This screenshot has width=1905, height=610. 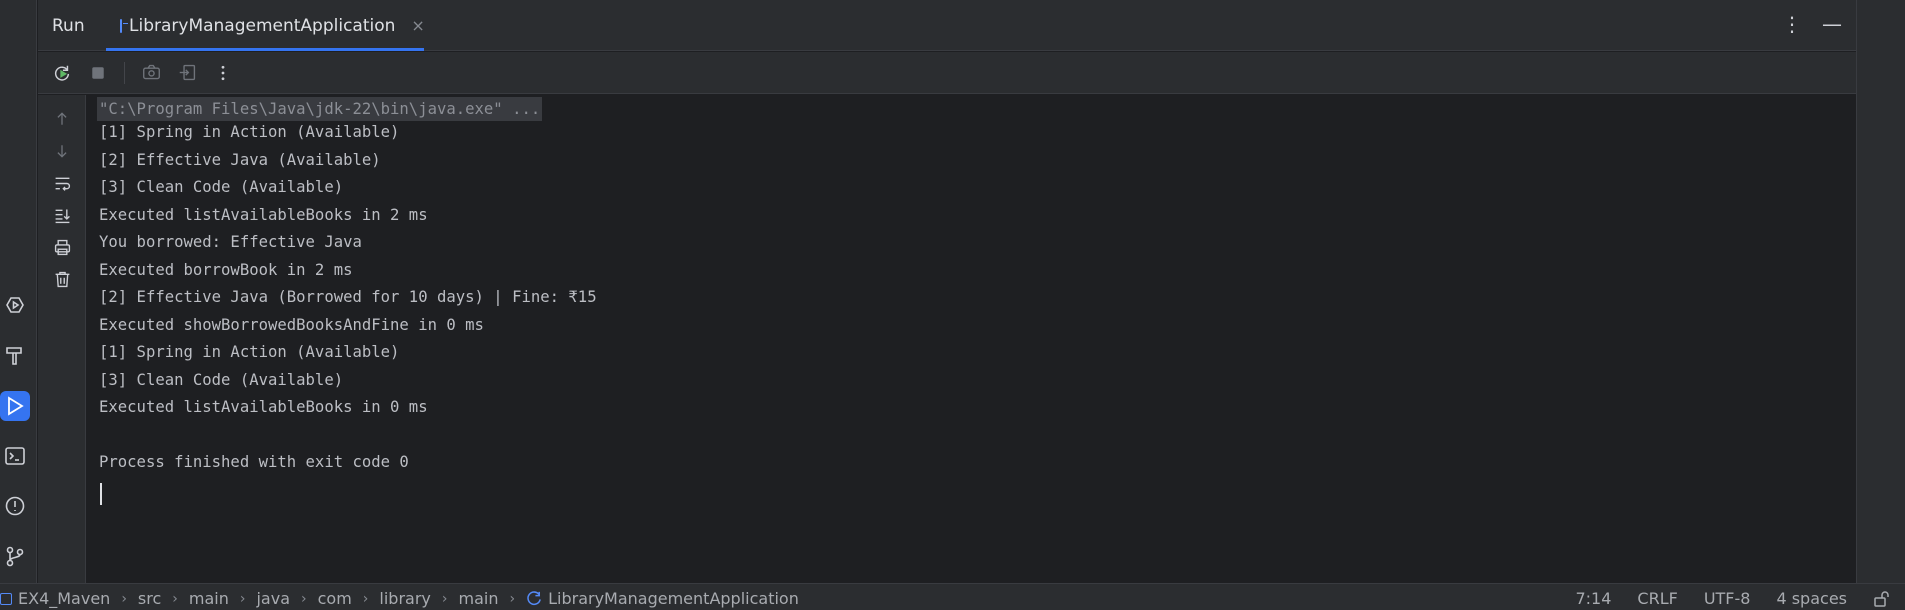 What do you see at coordinates (62, 247) in the screenshot?
I see `print-icon` at bounding box center [62, 247].